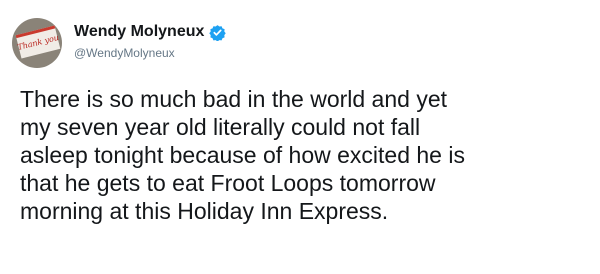  Describe the element at coordinates (218, 32) in the screenshot. I see `verified-badge-icon` at that location.